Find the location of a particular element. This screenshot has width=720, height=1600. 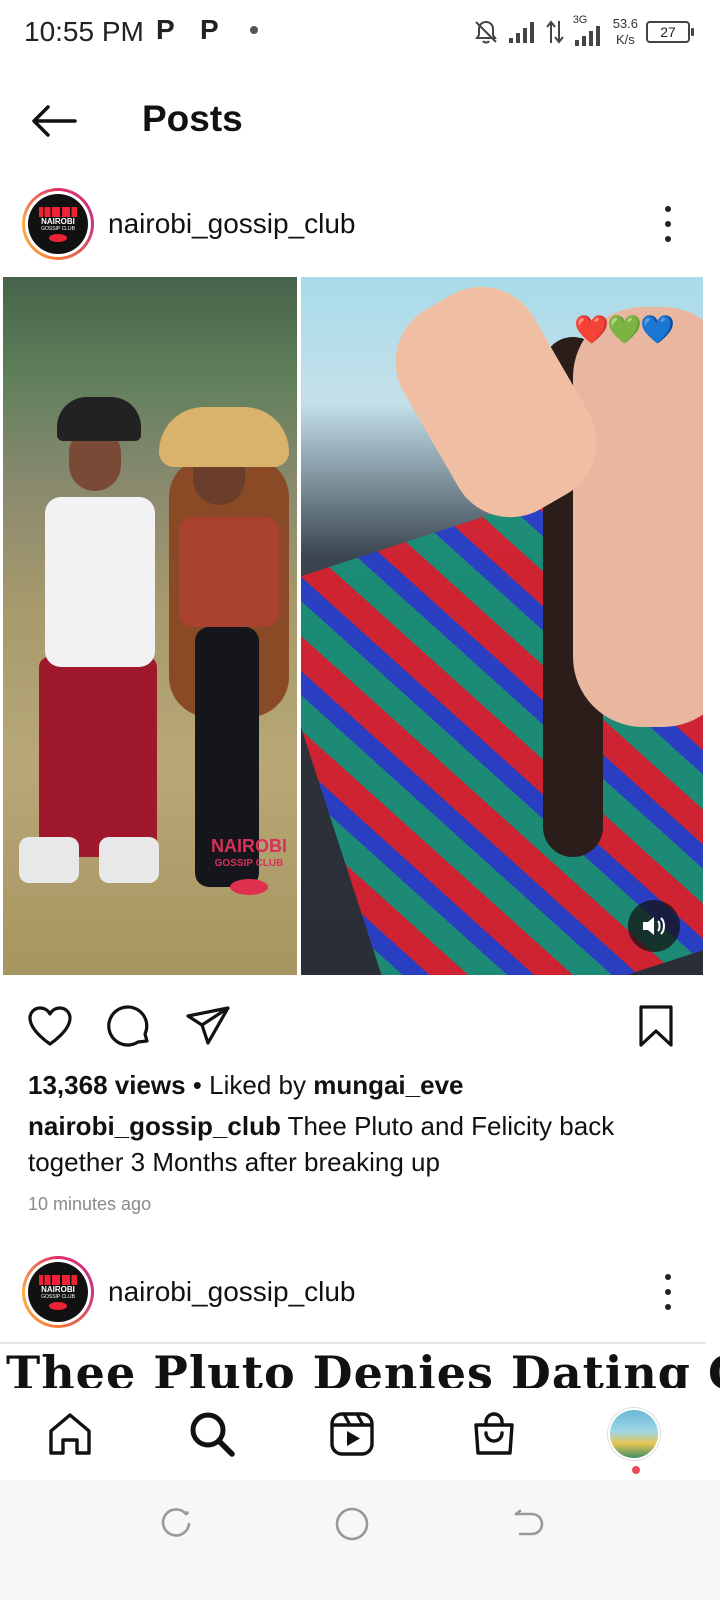

notification-dot-icon is located at coordinates (254, 30).